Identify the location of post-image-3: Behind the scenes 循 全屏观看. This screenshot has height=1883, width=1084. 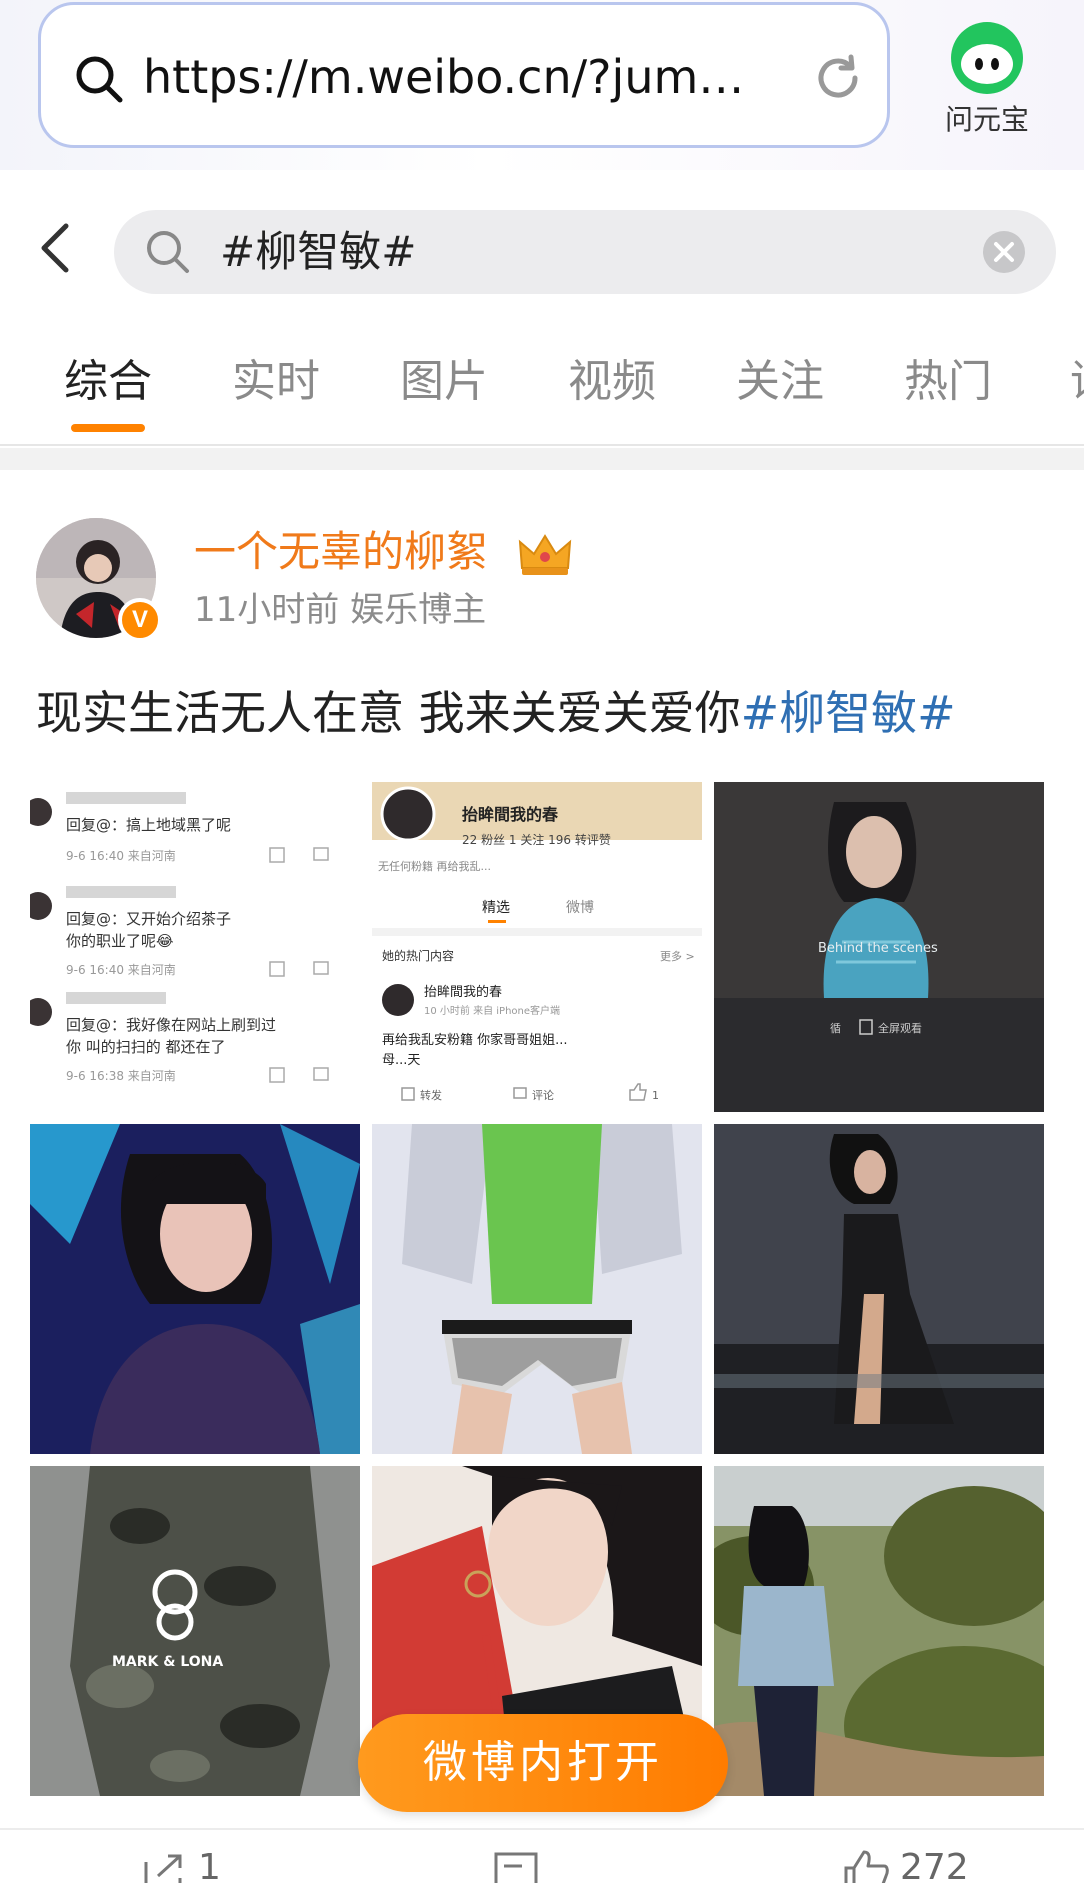
(879, 947).